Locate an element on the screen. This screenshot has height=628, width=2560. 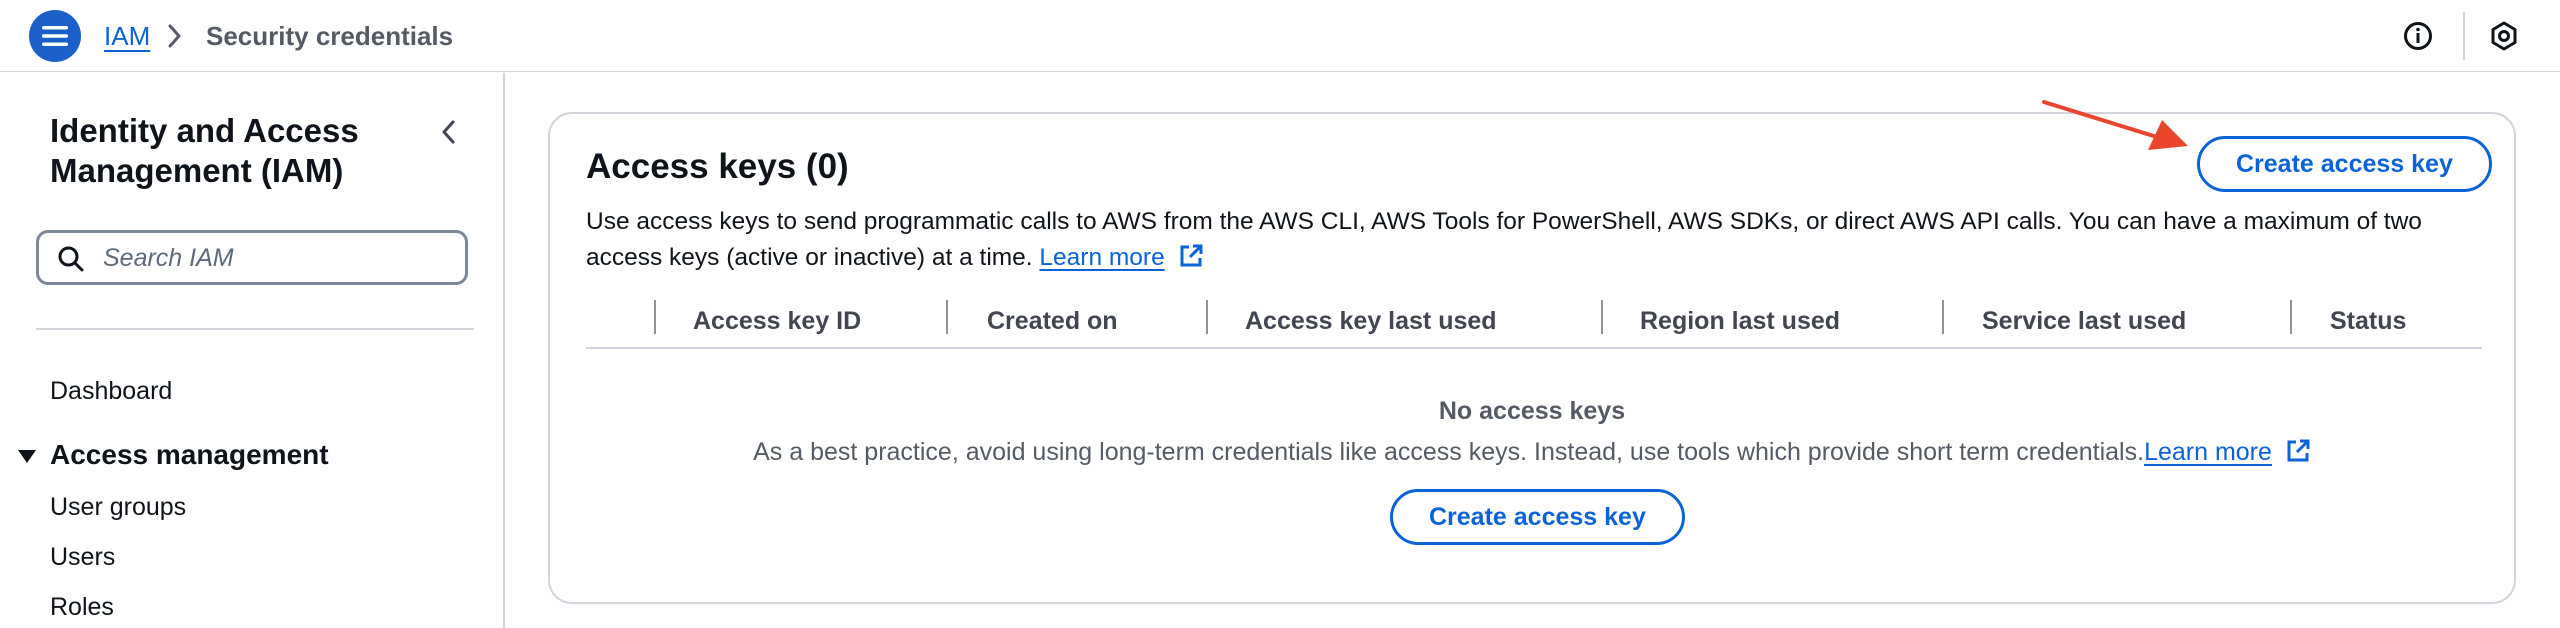
create-access-key-button: Create access key is located at coordinates (2344, 164).